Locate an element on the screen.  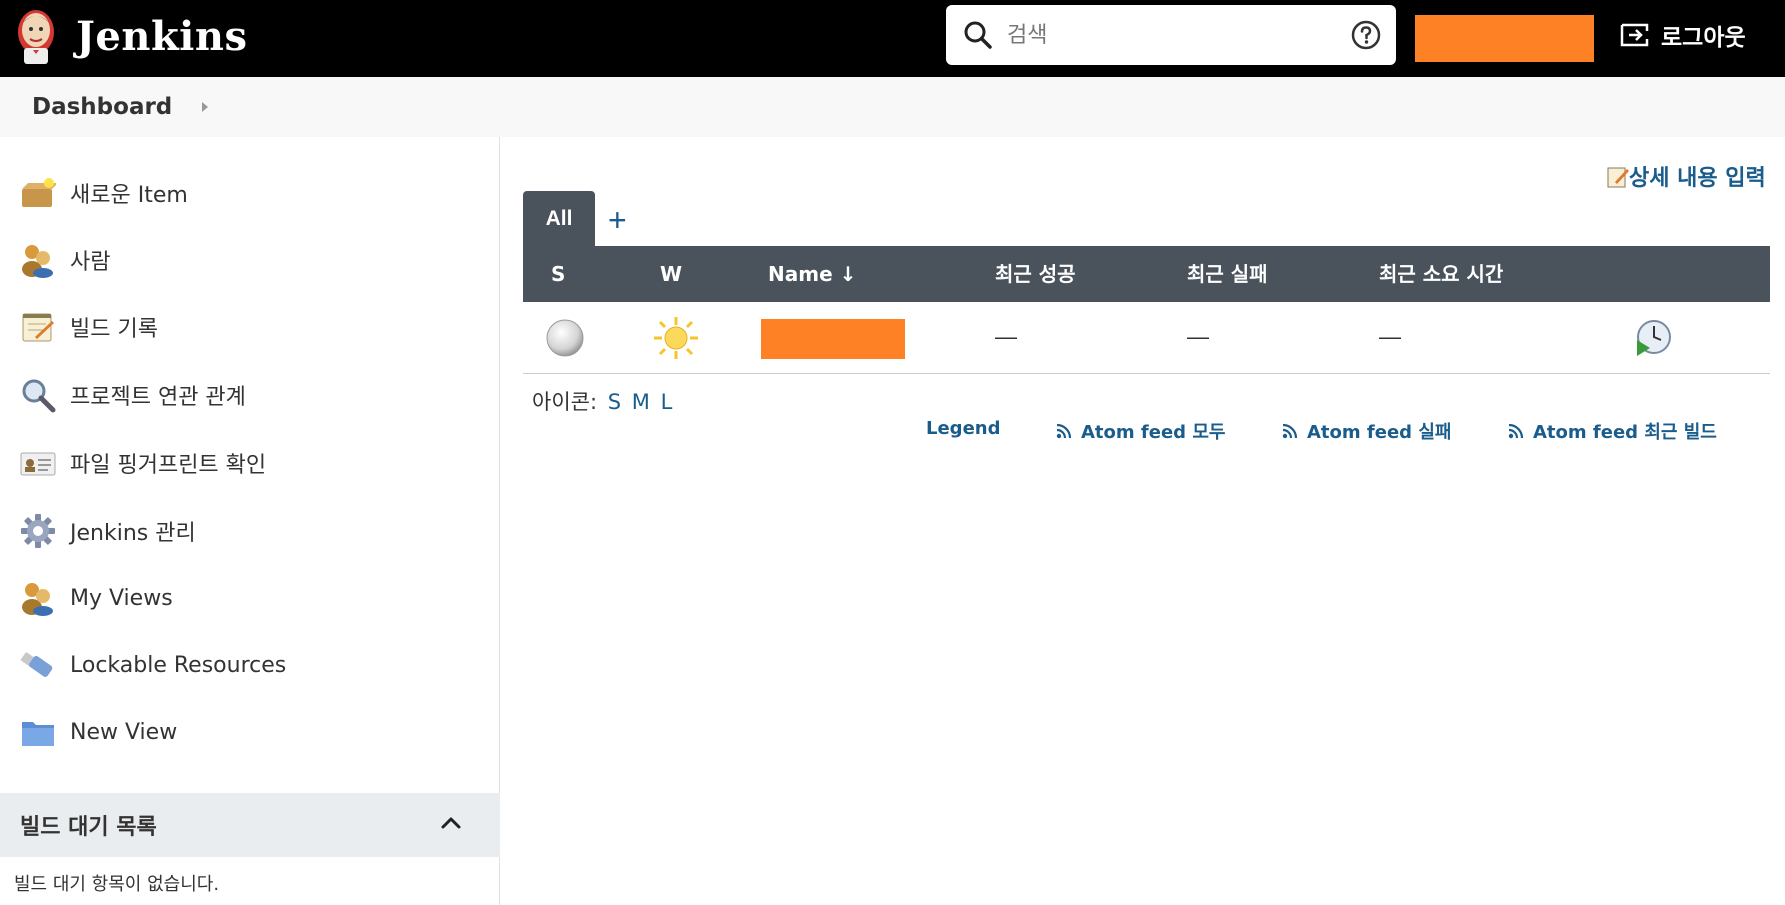
sidebar-item-my-views: My Views is located at coordinates (96, 598).